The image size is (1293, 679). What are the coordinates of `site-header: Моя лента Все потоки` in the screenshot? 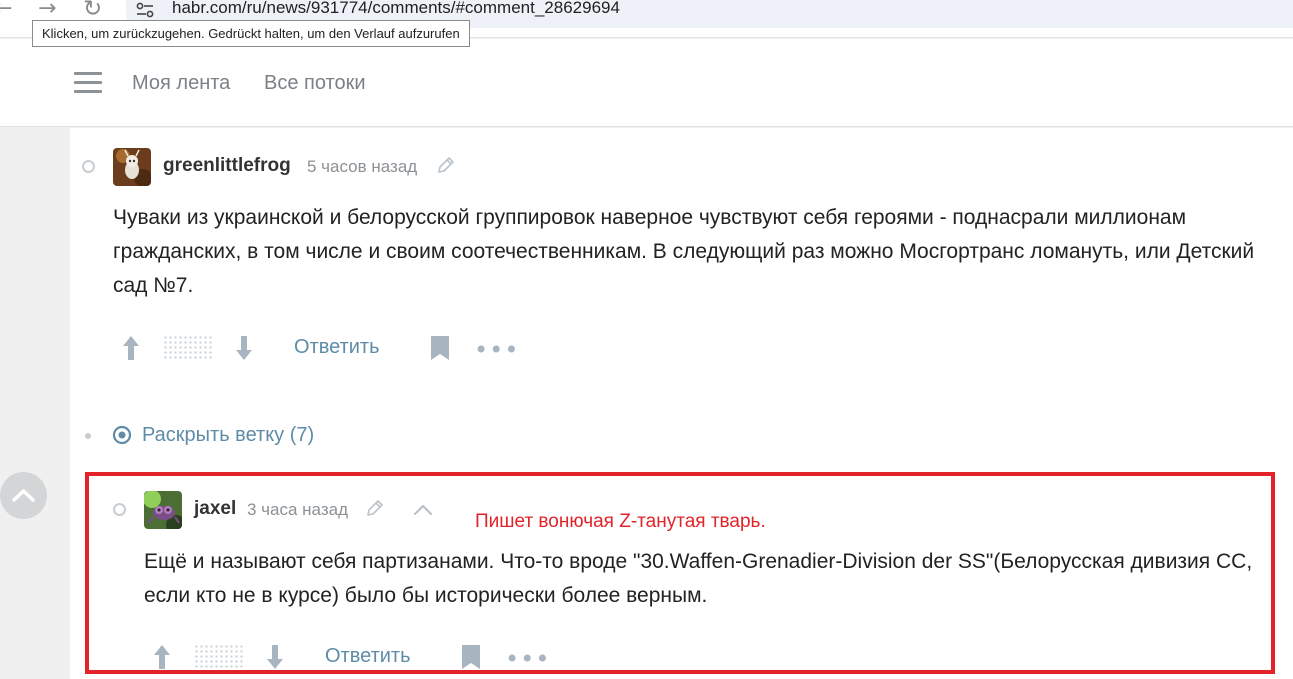 It's located at (646, 83).